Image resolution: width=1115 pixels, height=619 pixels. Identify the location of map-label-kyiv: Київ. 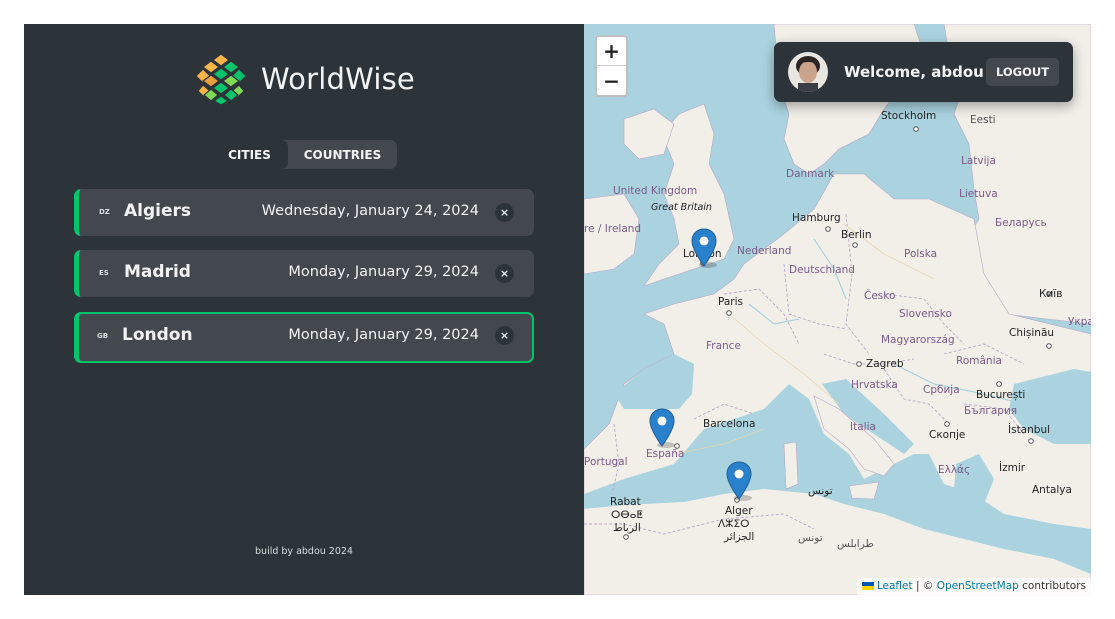
(1051, 294).